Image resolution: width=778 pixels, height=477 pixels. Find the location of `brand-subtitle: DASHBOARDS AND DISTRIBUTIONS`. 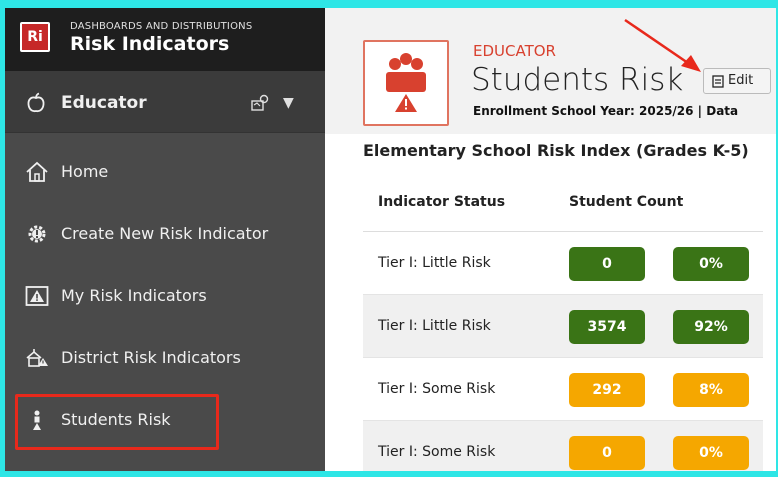

brand-subtitle: DASHBOARDS AND DISTRIBUTIONS is located at coordinates (161, 26).